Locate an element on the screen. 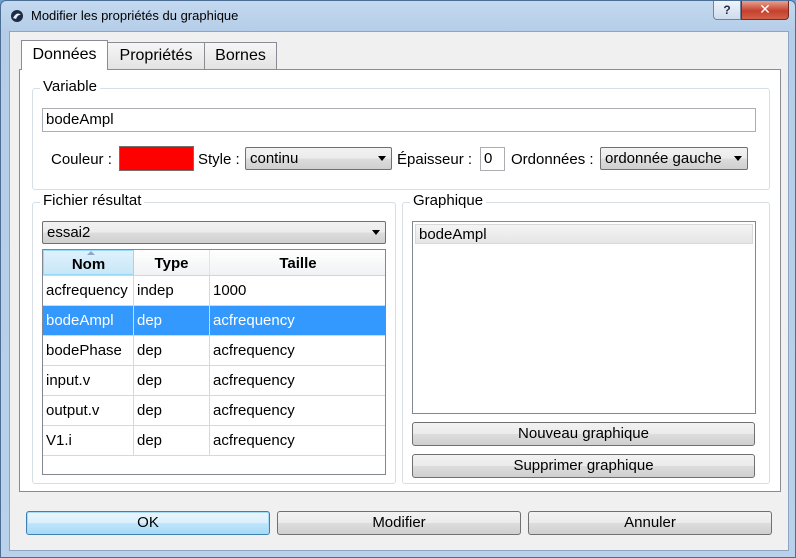  cell-type: indep is located at coordinates (172, 291).